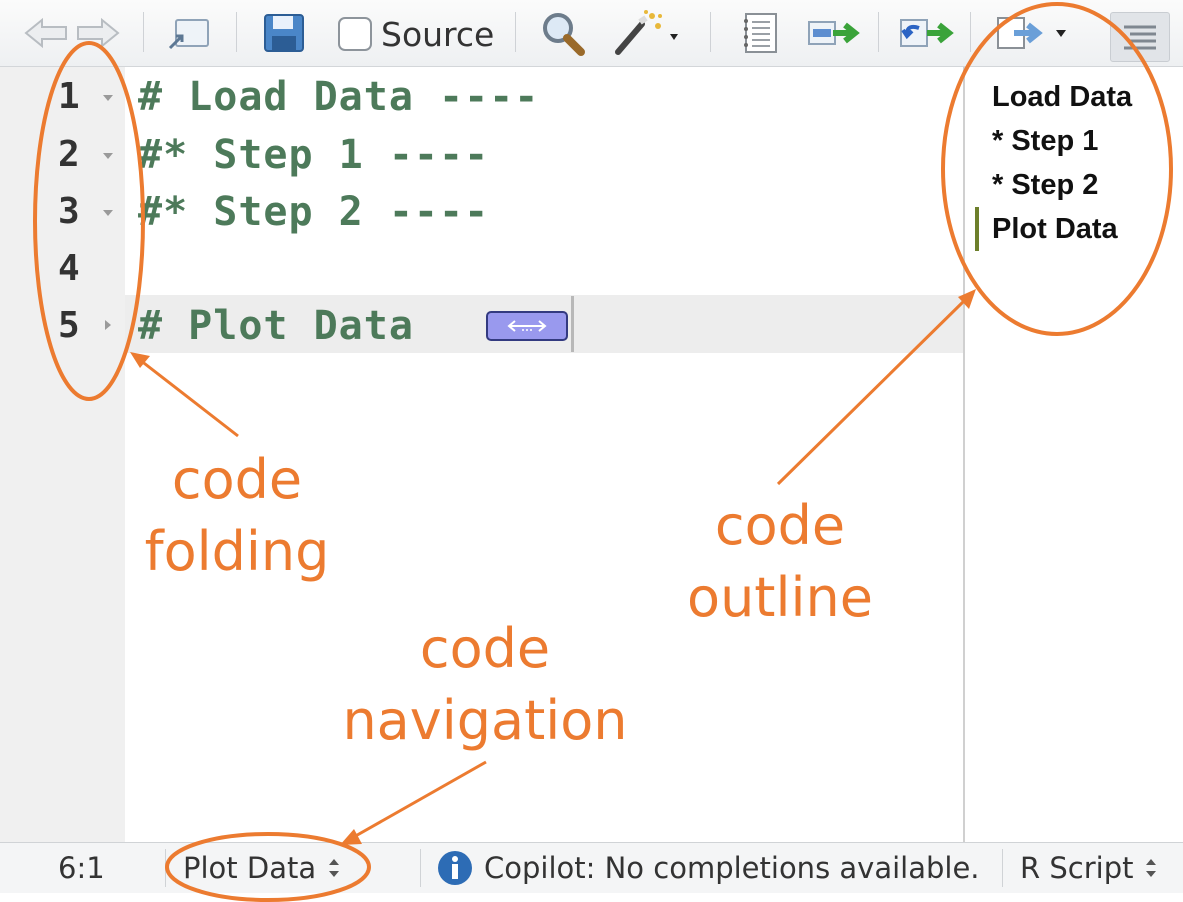 Image resolution: width=1183 pixels, height=902 pixels. What do you see at coordinates (284, 33) in the screenshot?
I see `save-icon` at bounding box center [284, 33].